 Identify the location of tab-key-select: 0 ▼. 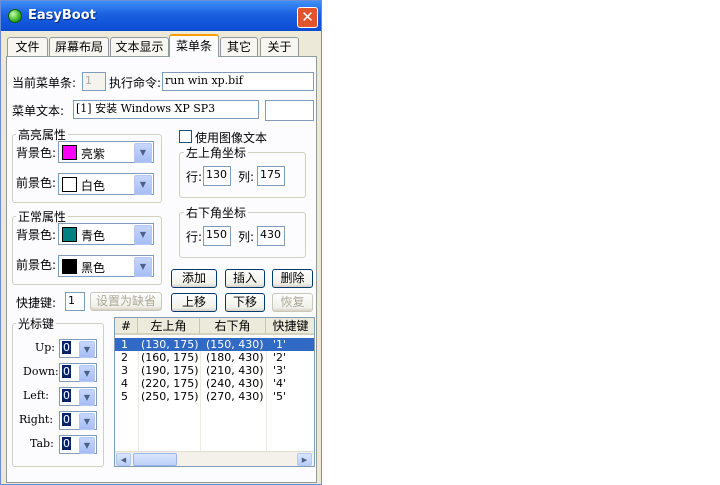
(78, 444).